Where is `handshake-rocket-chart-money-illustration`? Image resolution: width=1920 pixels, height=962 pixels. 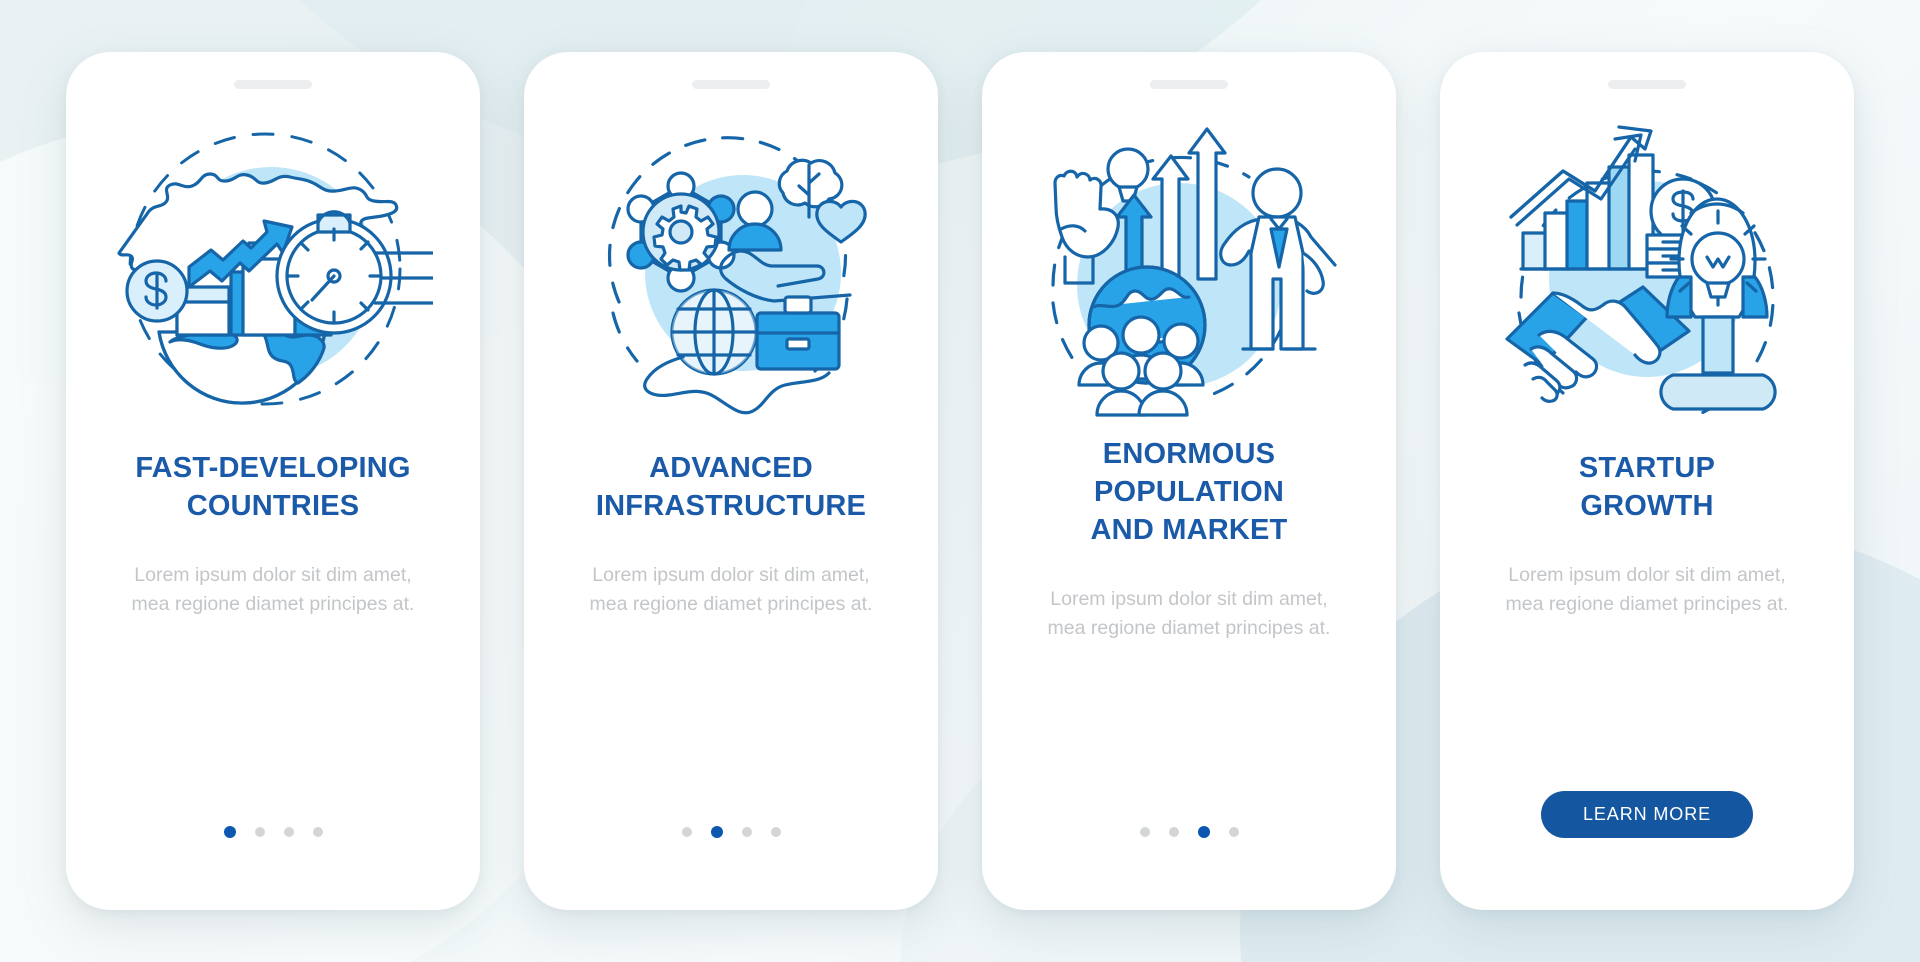 handshake-rocket-chart-money-illustration is located at coordinates (1647, 267).